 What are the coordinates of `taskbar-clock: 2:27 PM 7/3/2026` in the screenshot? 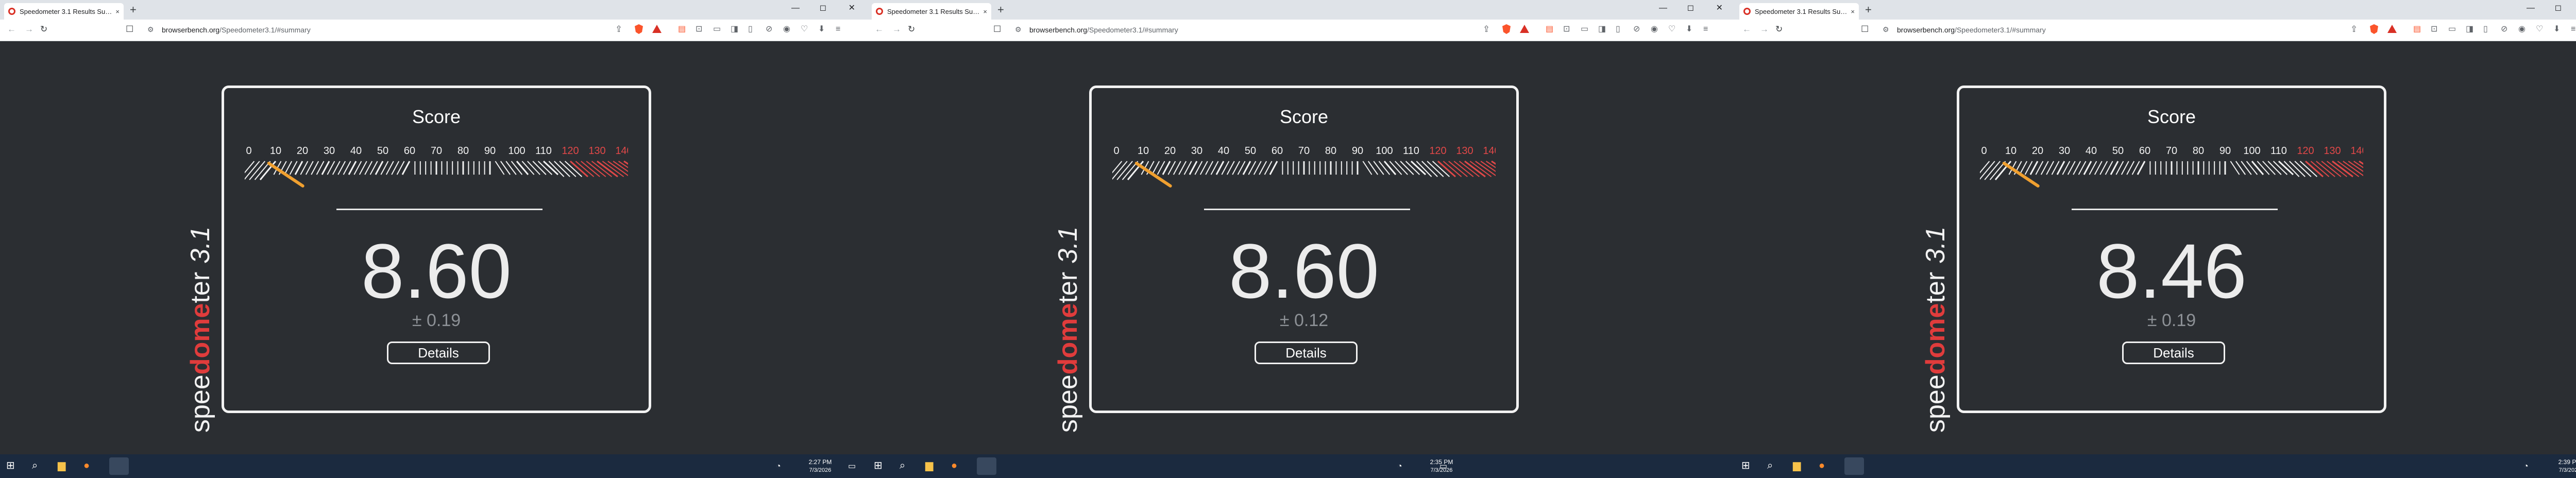 It's located at (820, 466).